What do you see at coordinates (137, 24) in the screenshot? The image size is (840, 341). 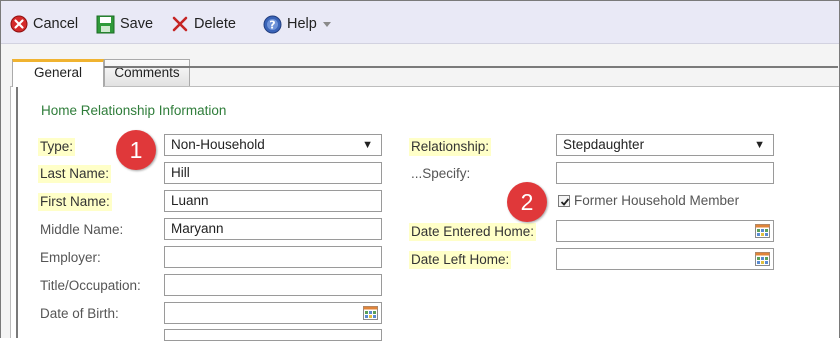 I see `save-label: Save` at bounding box center [137, 24].